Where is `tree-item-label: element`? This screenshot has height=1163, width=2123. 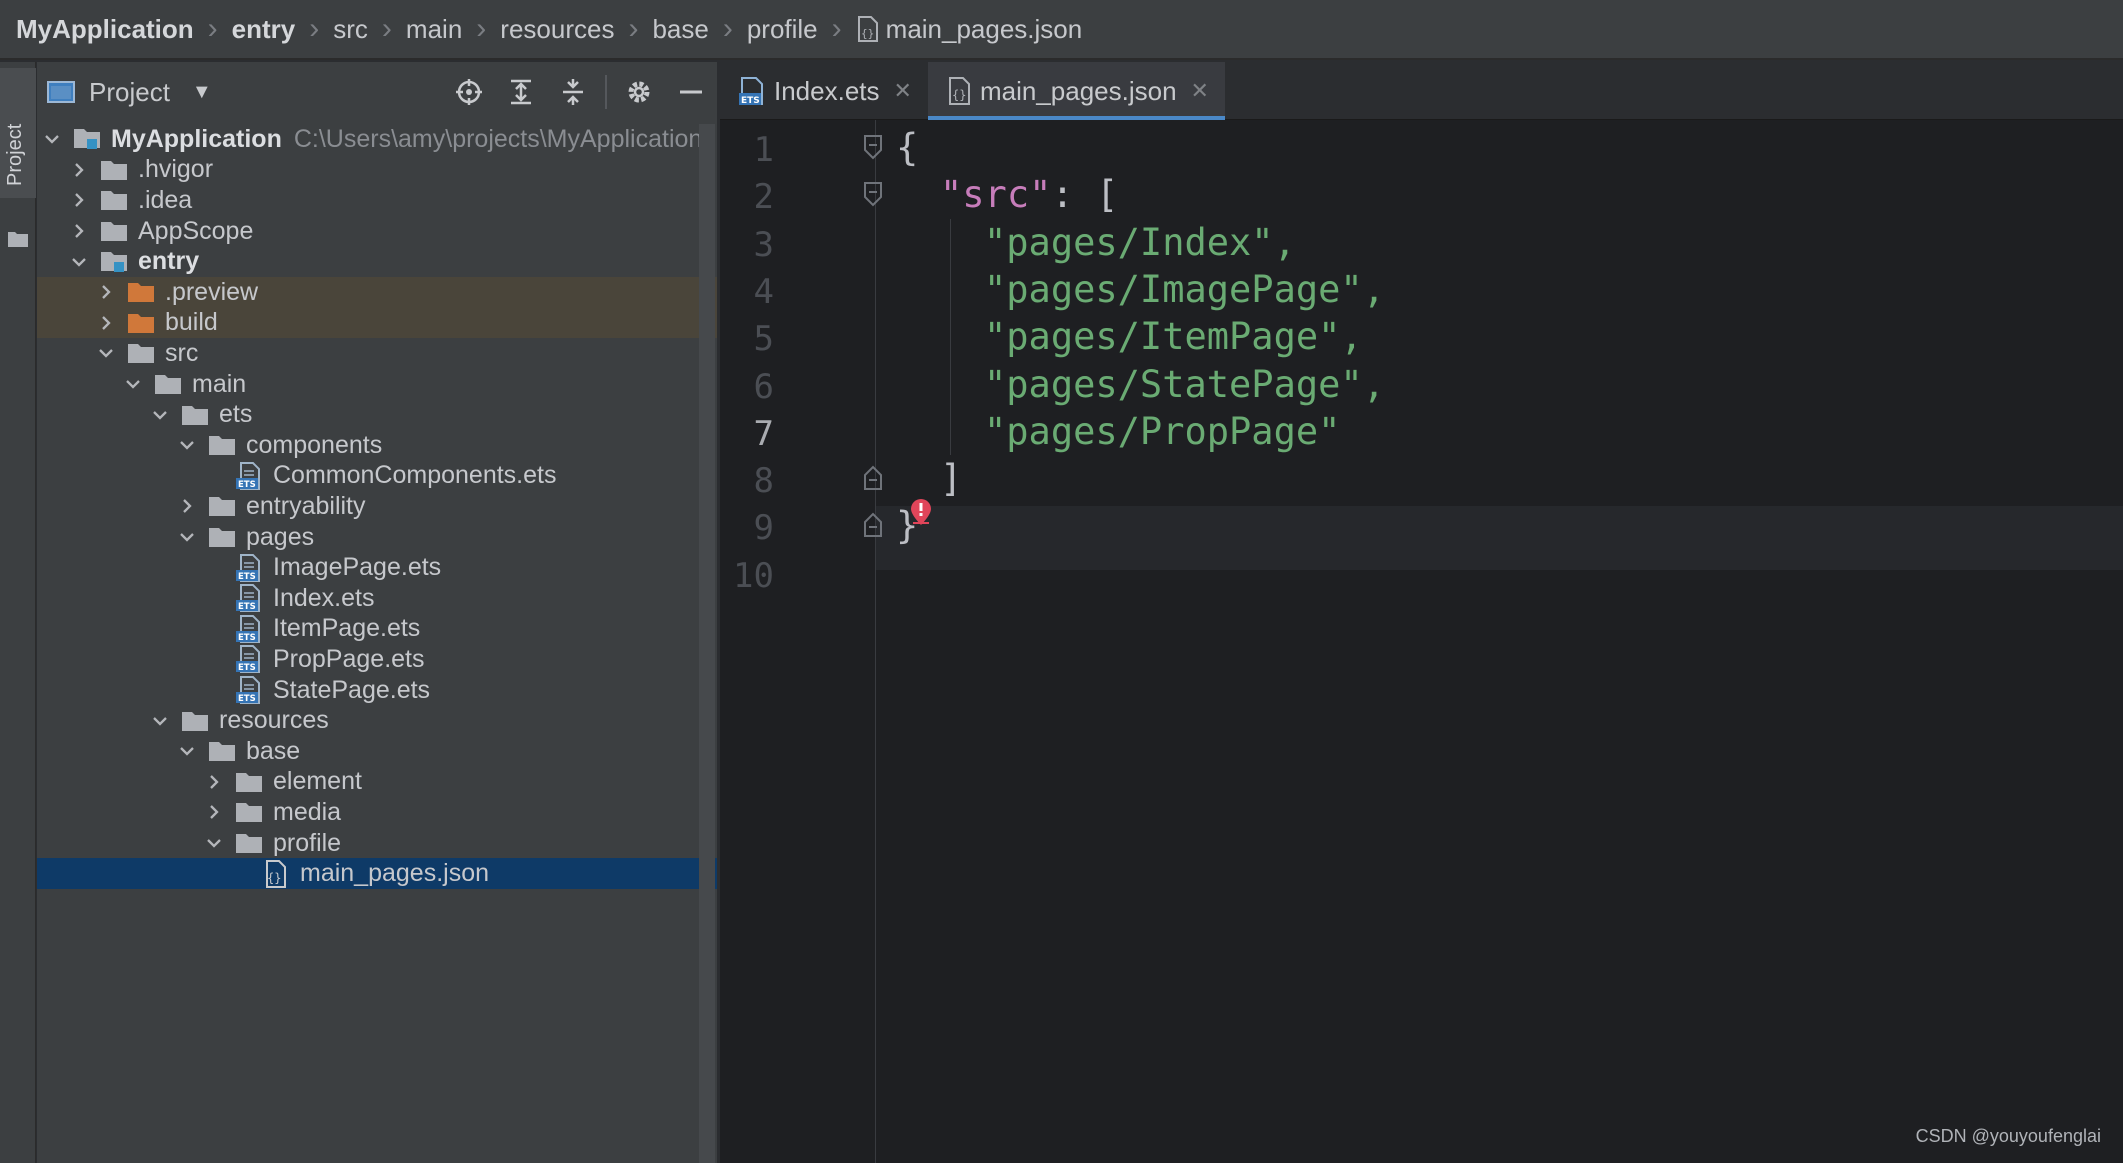
tree-item-label: element is located at coordinates (317, 781).